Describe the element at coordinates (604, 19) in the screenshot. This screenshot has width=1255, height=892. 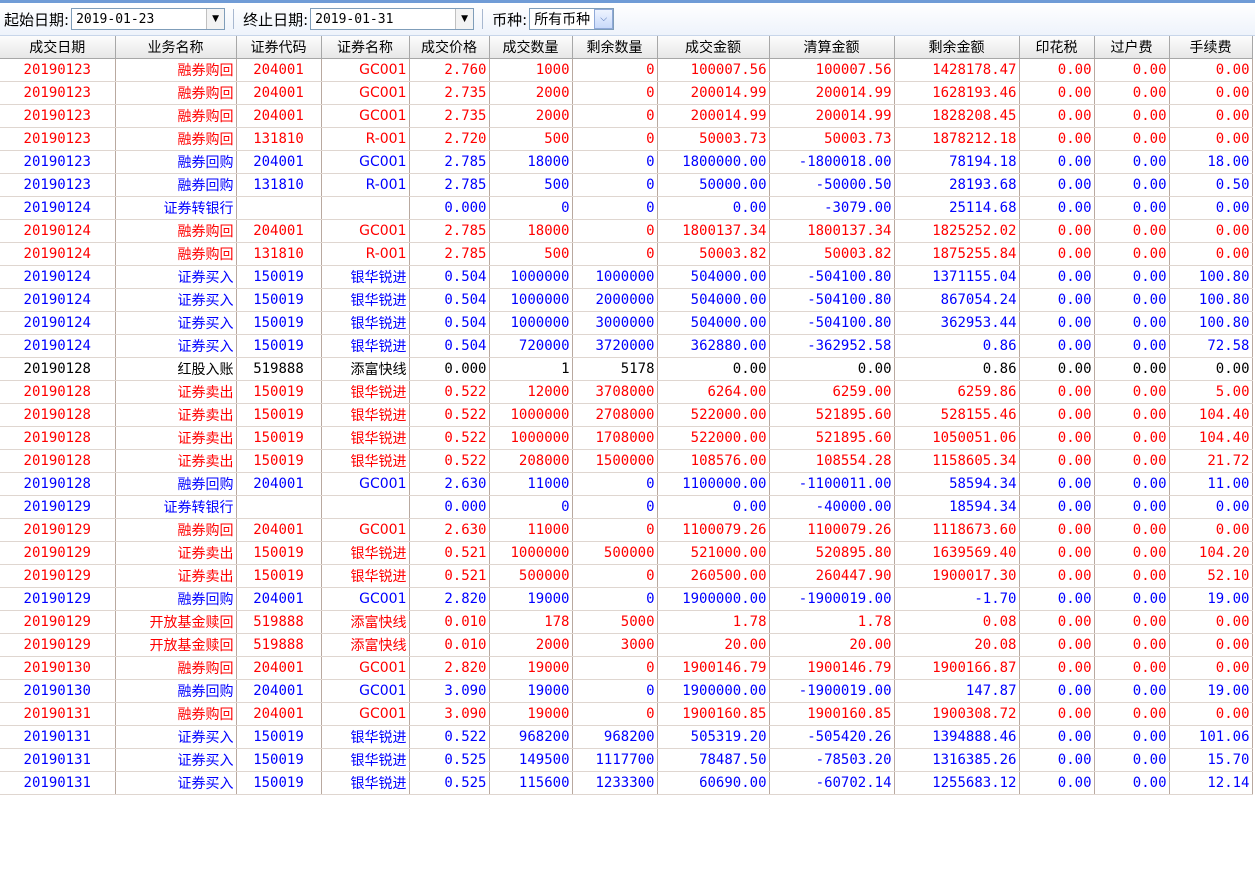
I see `currency-dropdown-icon: ⌵` at that location.